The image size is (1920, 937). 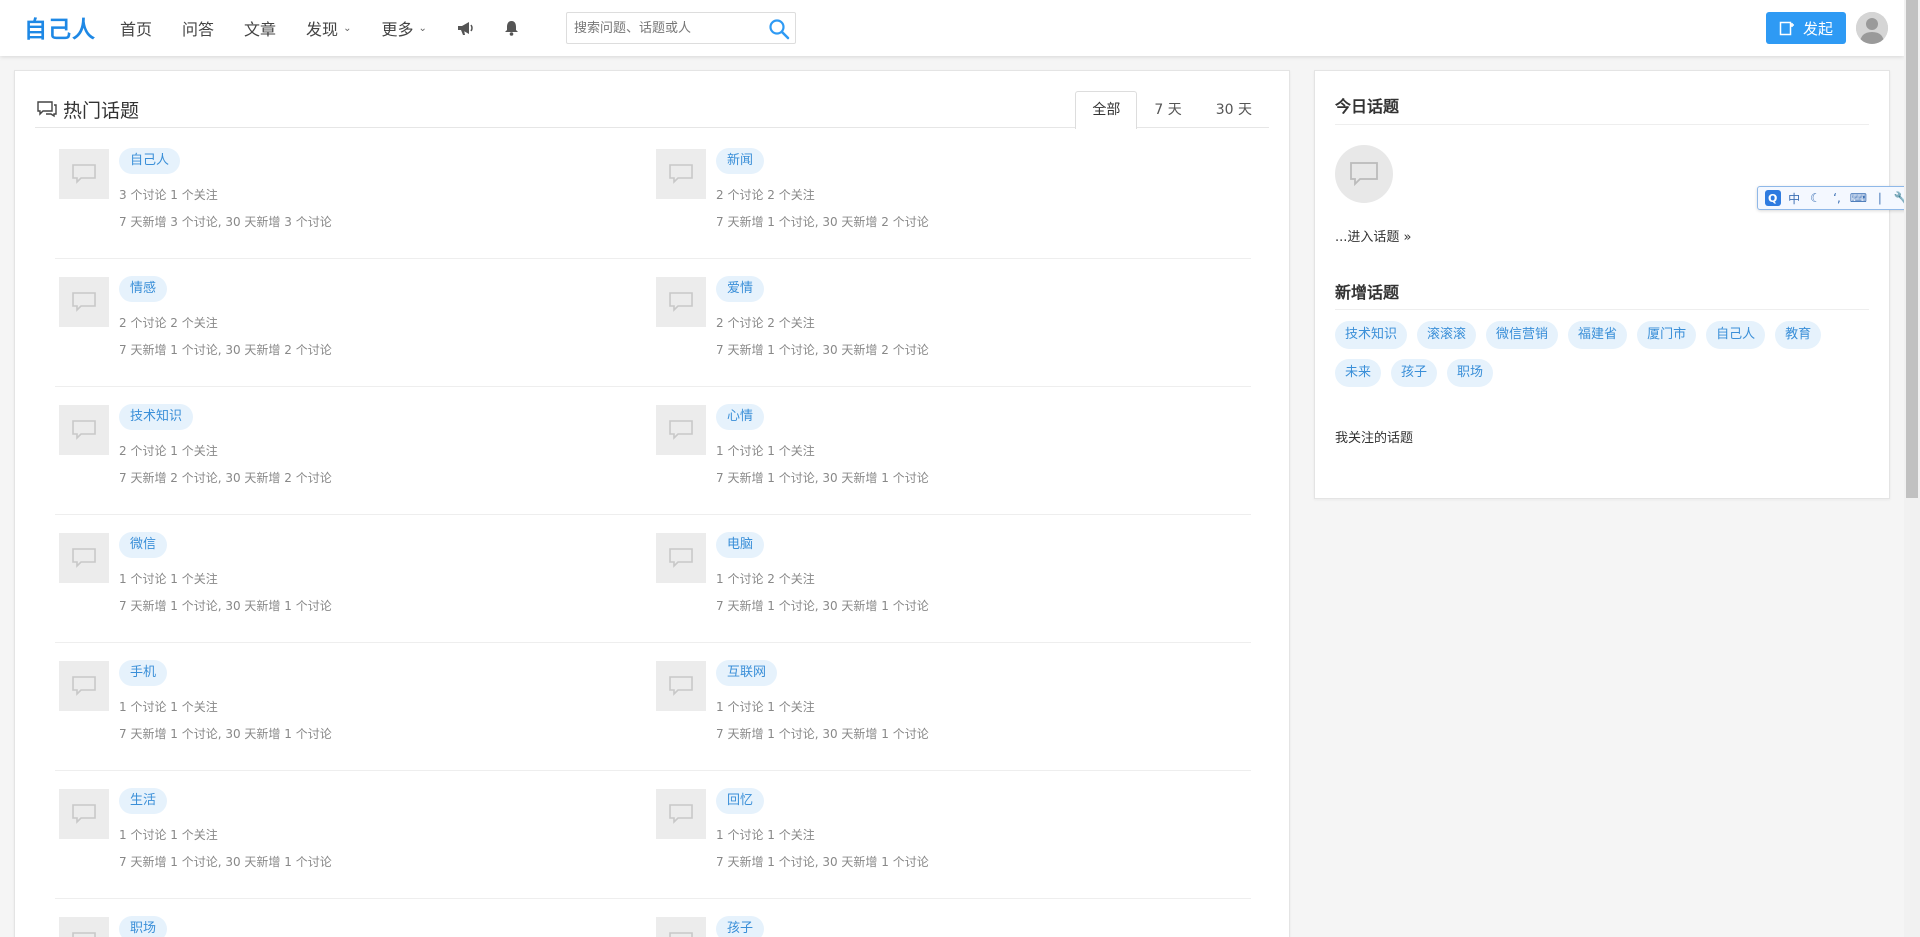 I want to click on topic-recent-stats: 7 天新增 3 个讨论, 30 天新增 3 个讨论, so click(x=225, y=222).